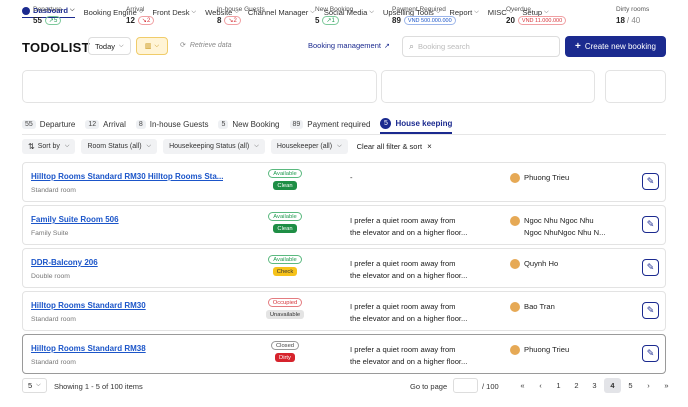 This screenshot has height=407, width=688. I want to click on housekeeping-status-filter: Housekeeping Status (all) ⌵, so click(214, 146).